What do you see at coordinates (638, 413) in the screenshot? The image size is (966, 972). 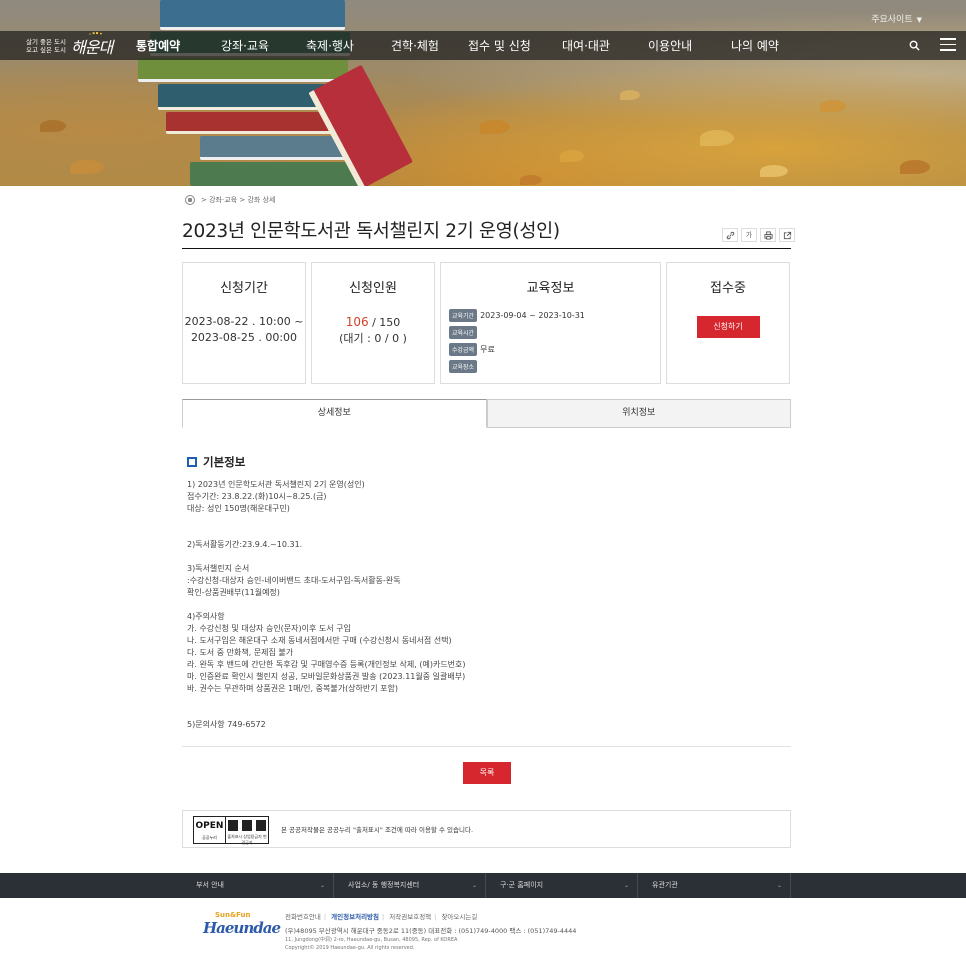 I see `tab-location-info: 위치정보` at bounding box center [638, 413].